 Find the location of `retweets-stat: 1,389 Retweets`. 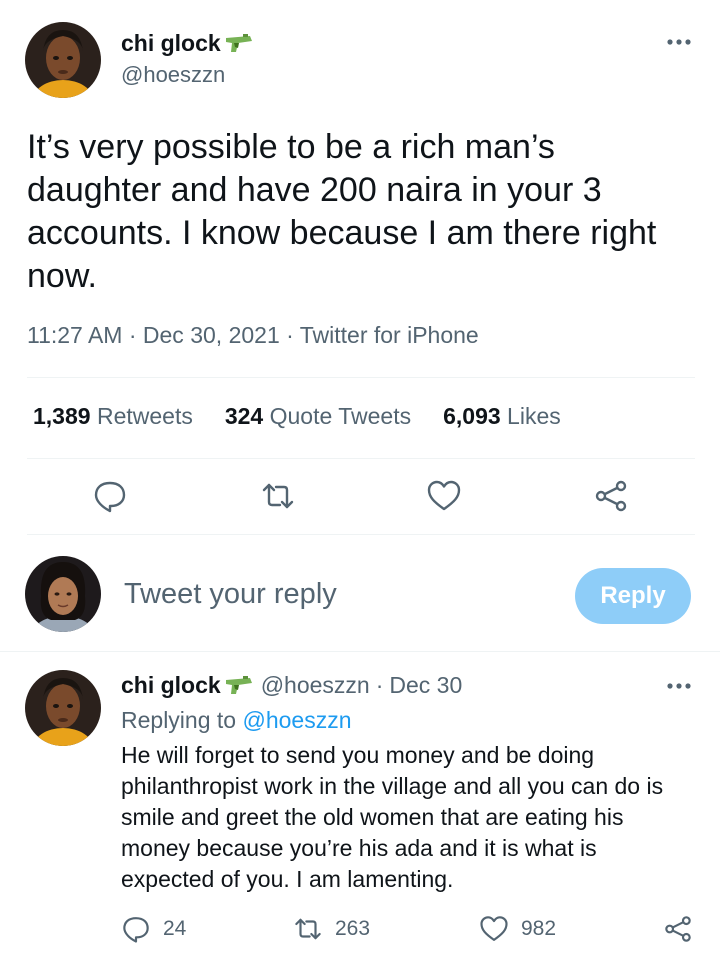

retweets-stat: 1,389 Retweets is located at coordinates (113, 416).